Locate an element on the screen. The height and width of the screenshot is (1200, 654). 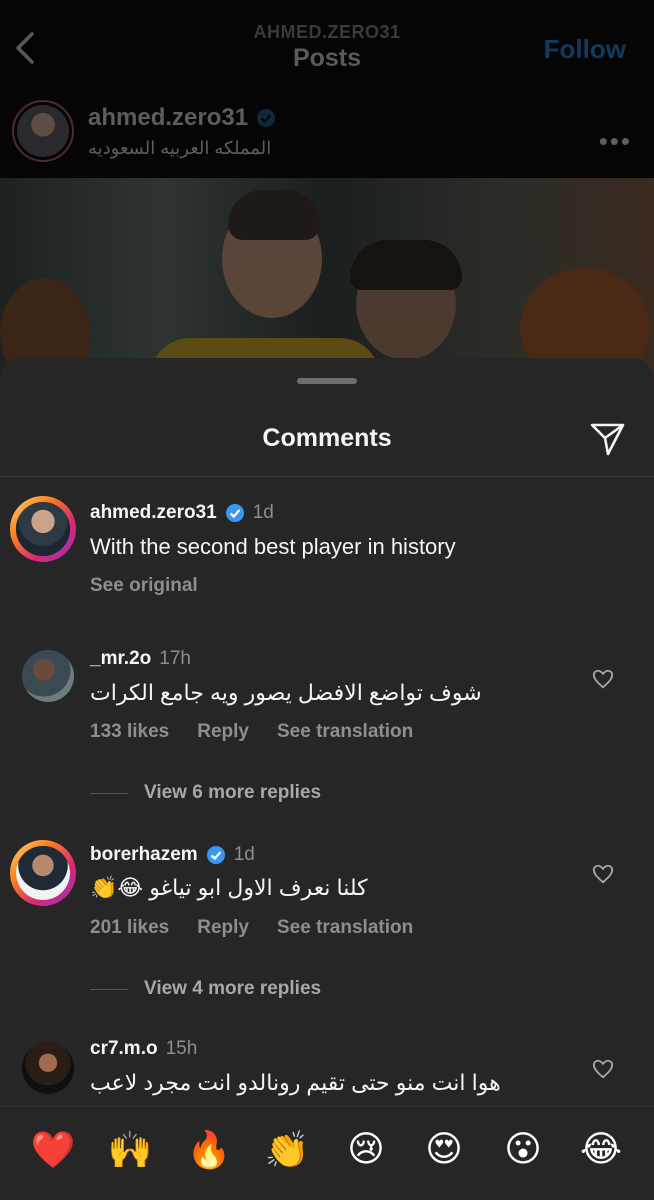
caption-username: ahmed.zero31 is located at coordinates (153, 513).